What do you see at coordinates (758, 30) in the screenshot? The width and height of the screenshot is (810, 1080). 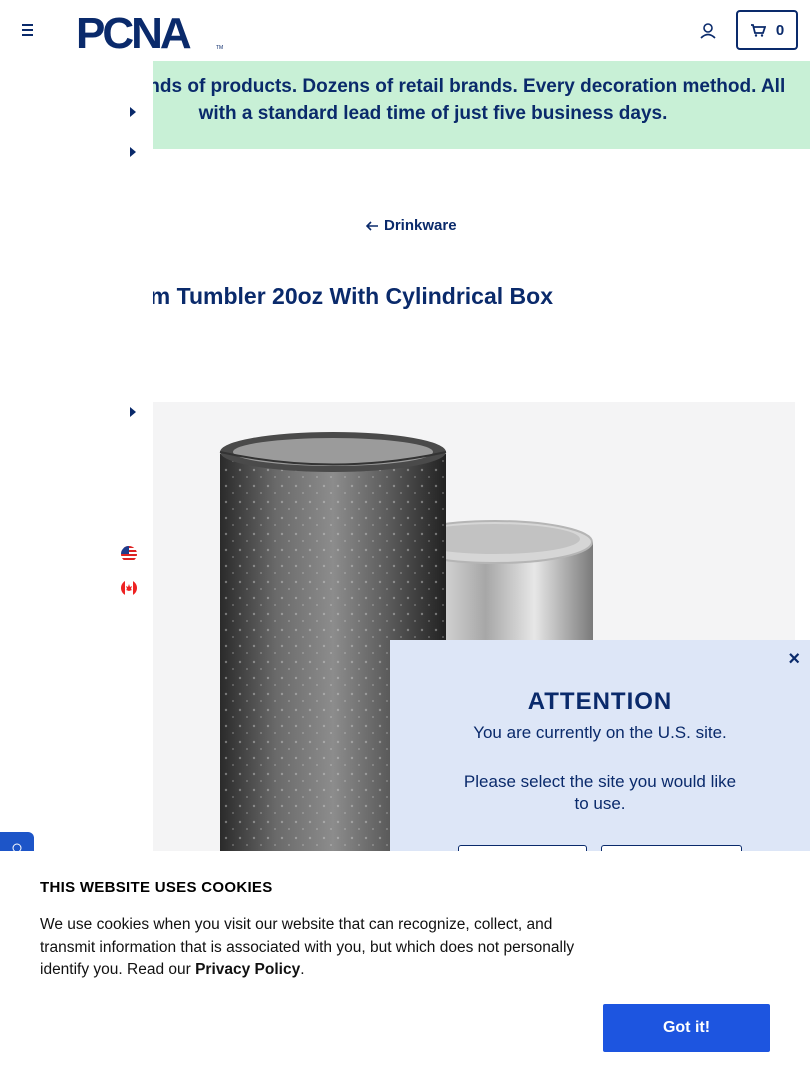 I see `cart-icon` at bounding box center [758, 30].